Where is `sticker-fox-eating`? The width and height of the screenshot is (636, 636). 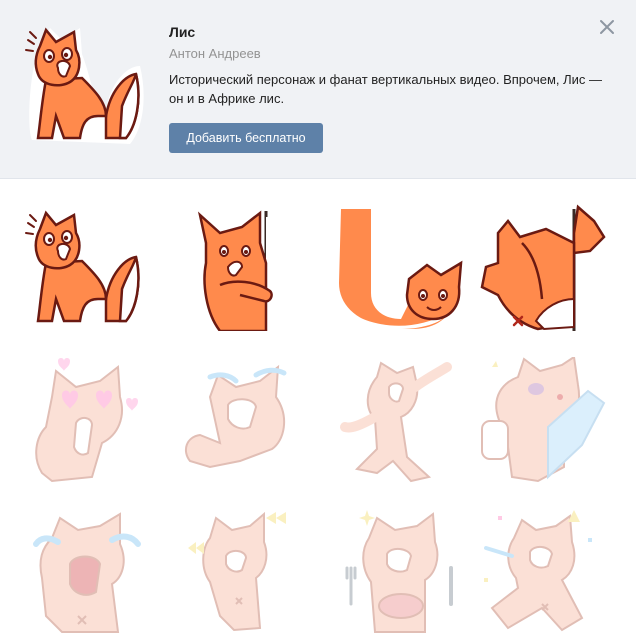
sticker-fox-eating is located at coordinates (401, 572).